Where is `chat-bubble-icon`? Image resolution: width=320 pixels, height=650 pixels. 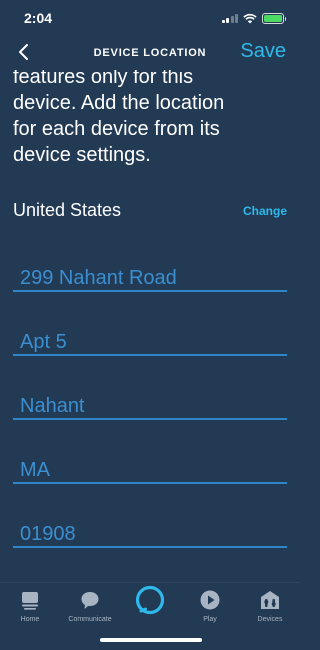
chat-bubble-icon is located at coordinates (90, 600).